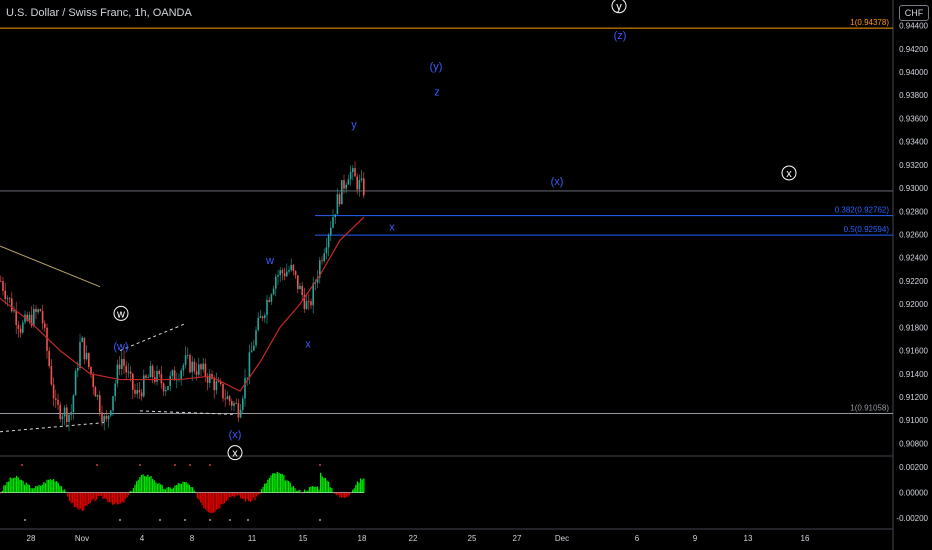 The width and height of the screenshot is (932, 550). Describe the element at coordinates (362, 538) in the screenshot. I see `time-tick-label: 18` at that location.